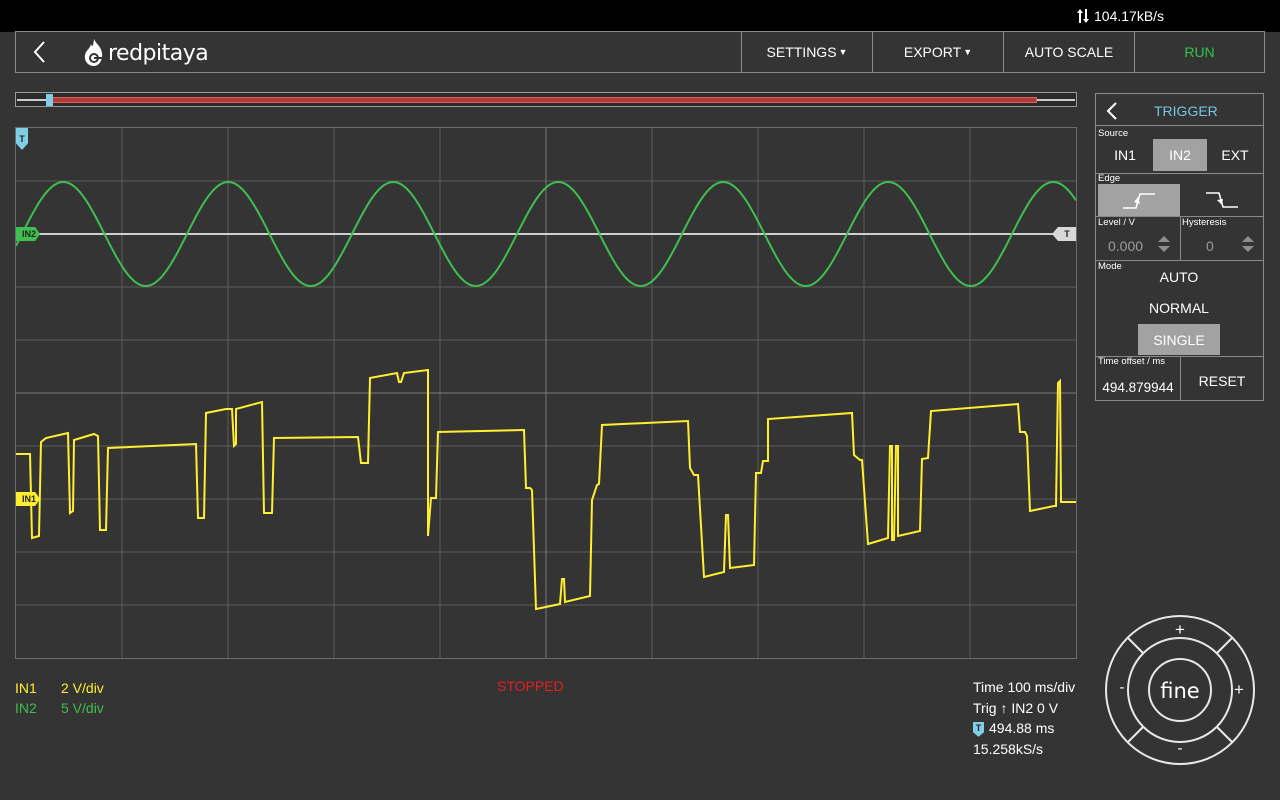  Describe the element at coordinates (1180, 748) in the screenshot. I see `jog-down-minus: -` at that location.